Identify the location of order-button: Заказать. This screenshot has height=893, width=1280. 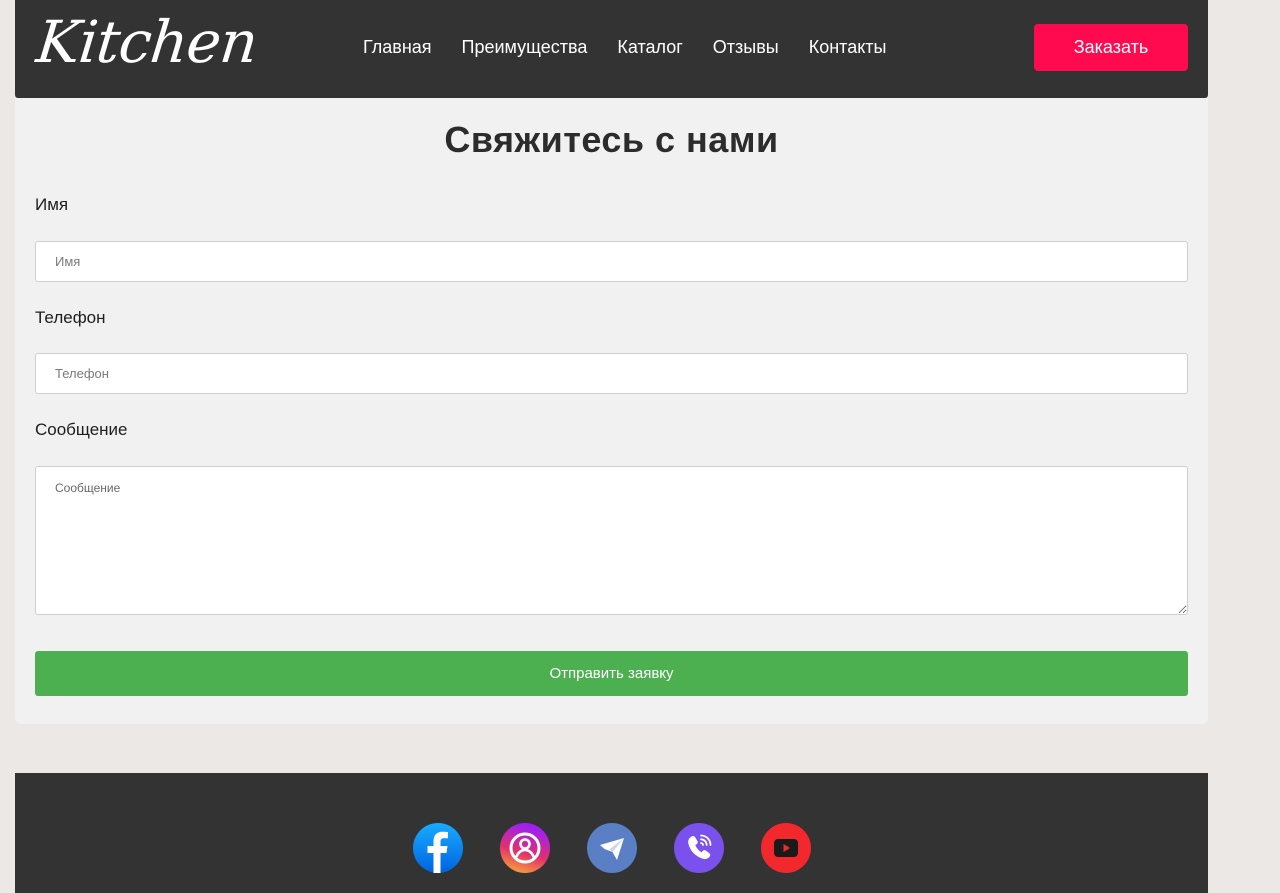
(1111, 47).